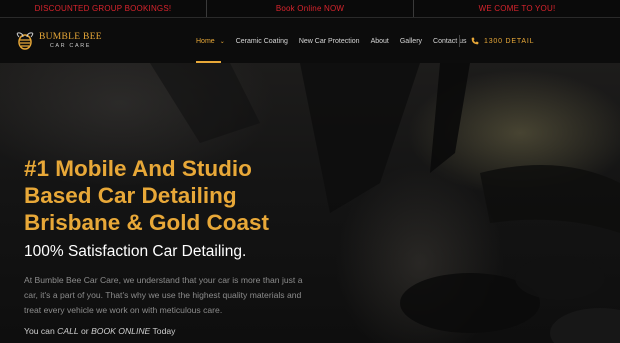 Image resolution: width=620 pixels, height=343 pixels. I want to click on cta-call-link: CALL, so click(68, 331).